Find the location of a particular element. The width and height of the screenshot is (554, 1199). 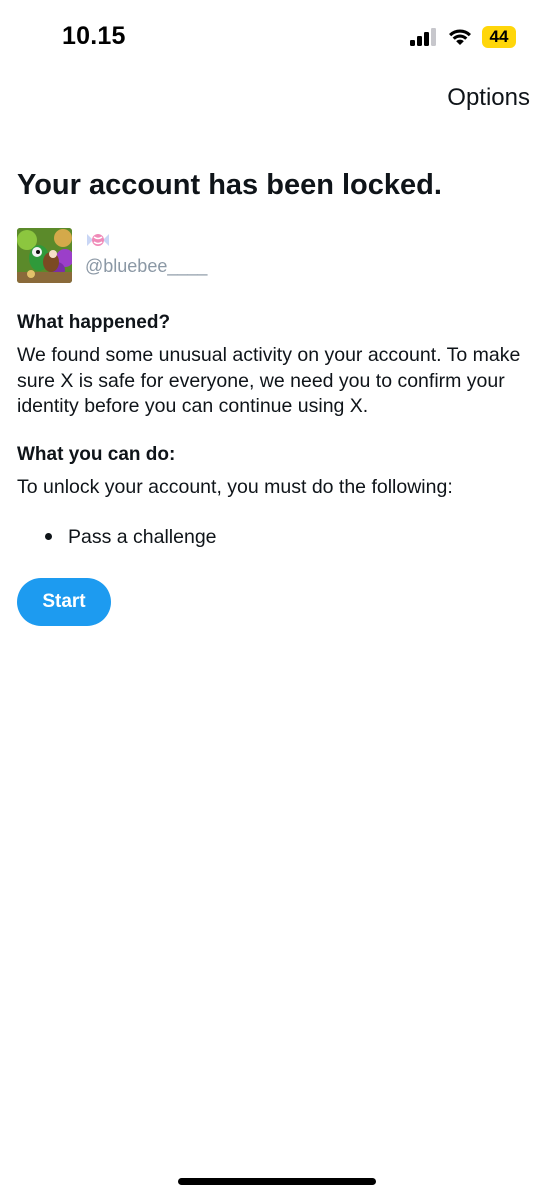

account-info: @bluebee____ is located at coordinates (279, 256).